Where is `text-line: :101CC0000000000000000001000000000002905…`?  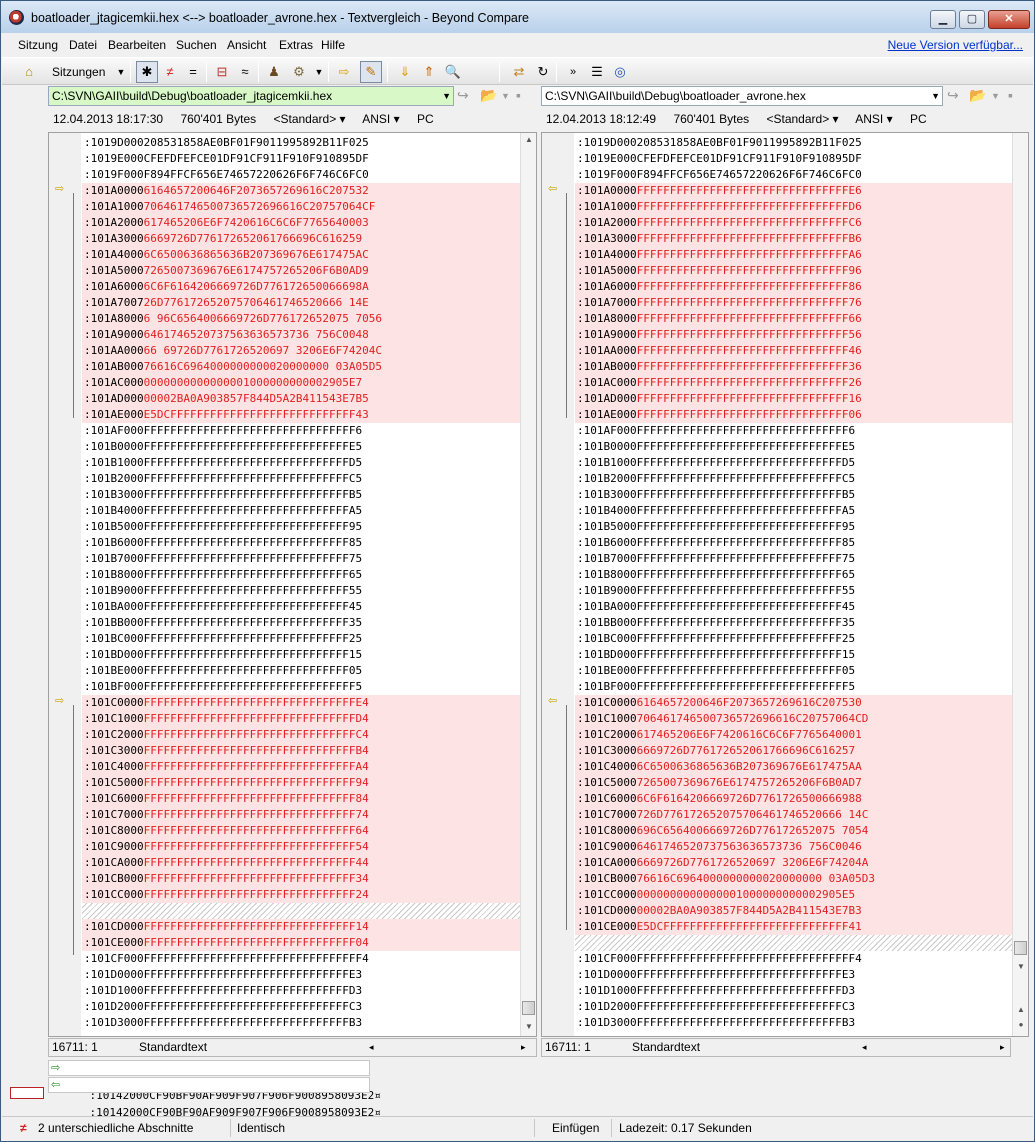
text-line: :101CC0000000000000000001000000000002905… is located at coordinates (793, 895).